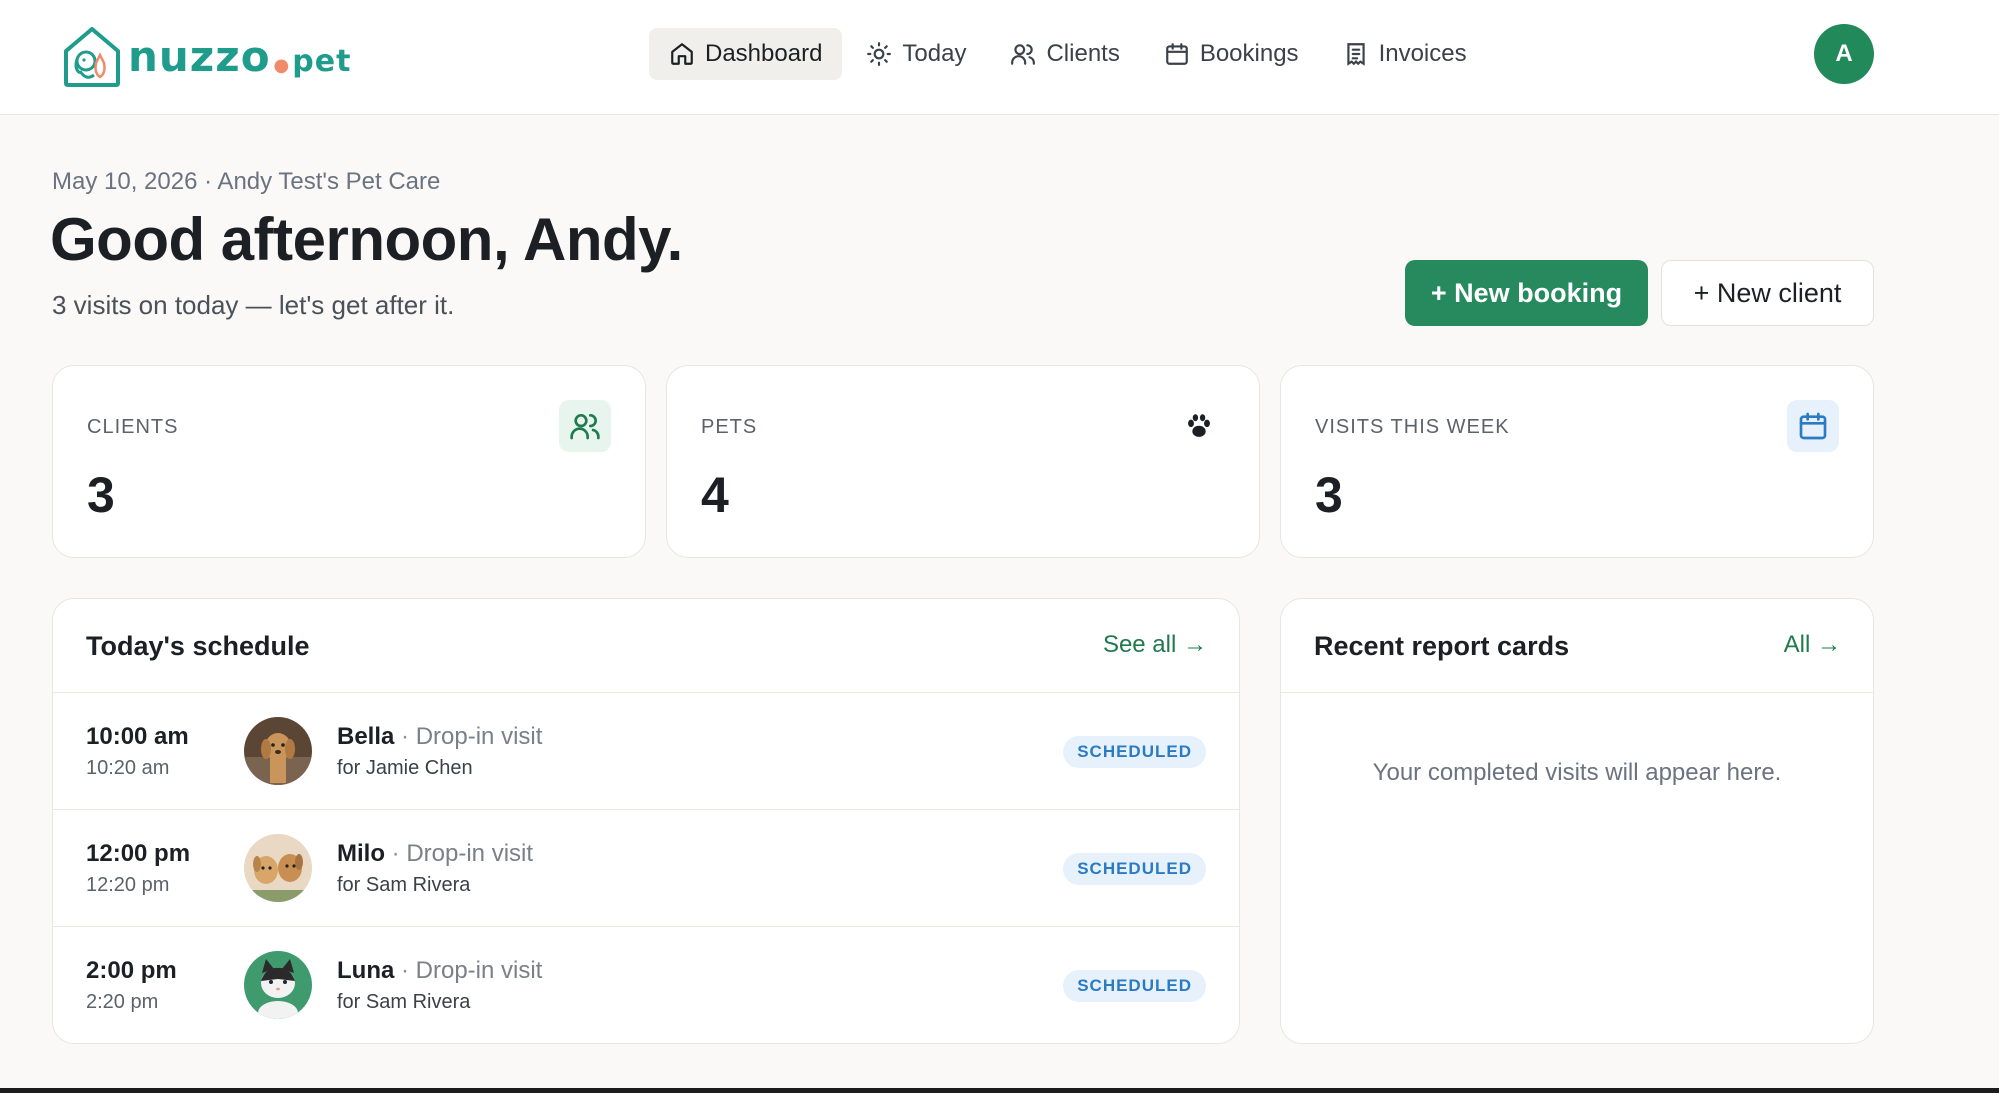  I want to click on brand-name: nuzzo, so click(199, 56).